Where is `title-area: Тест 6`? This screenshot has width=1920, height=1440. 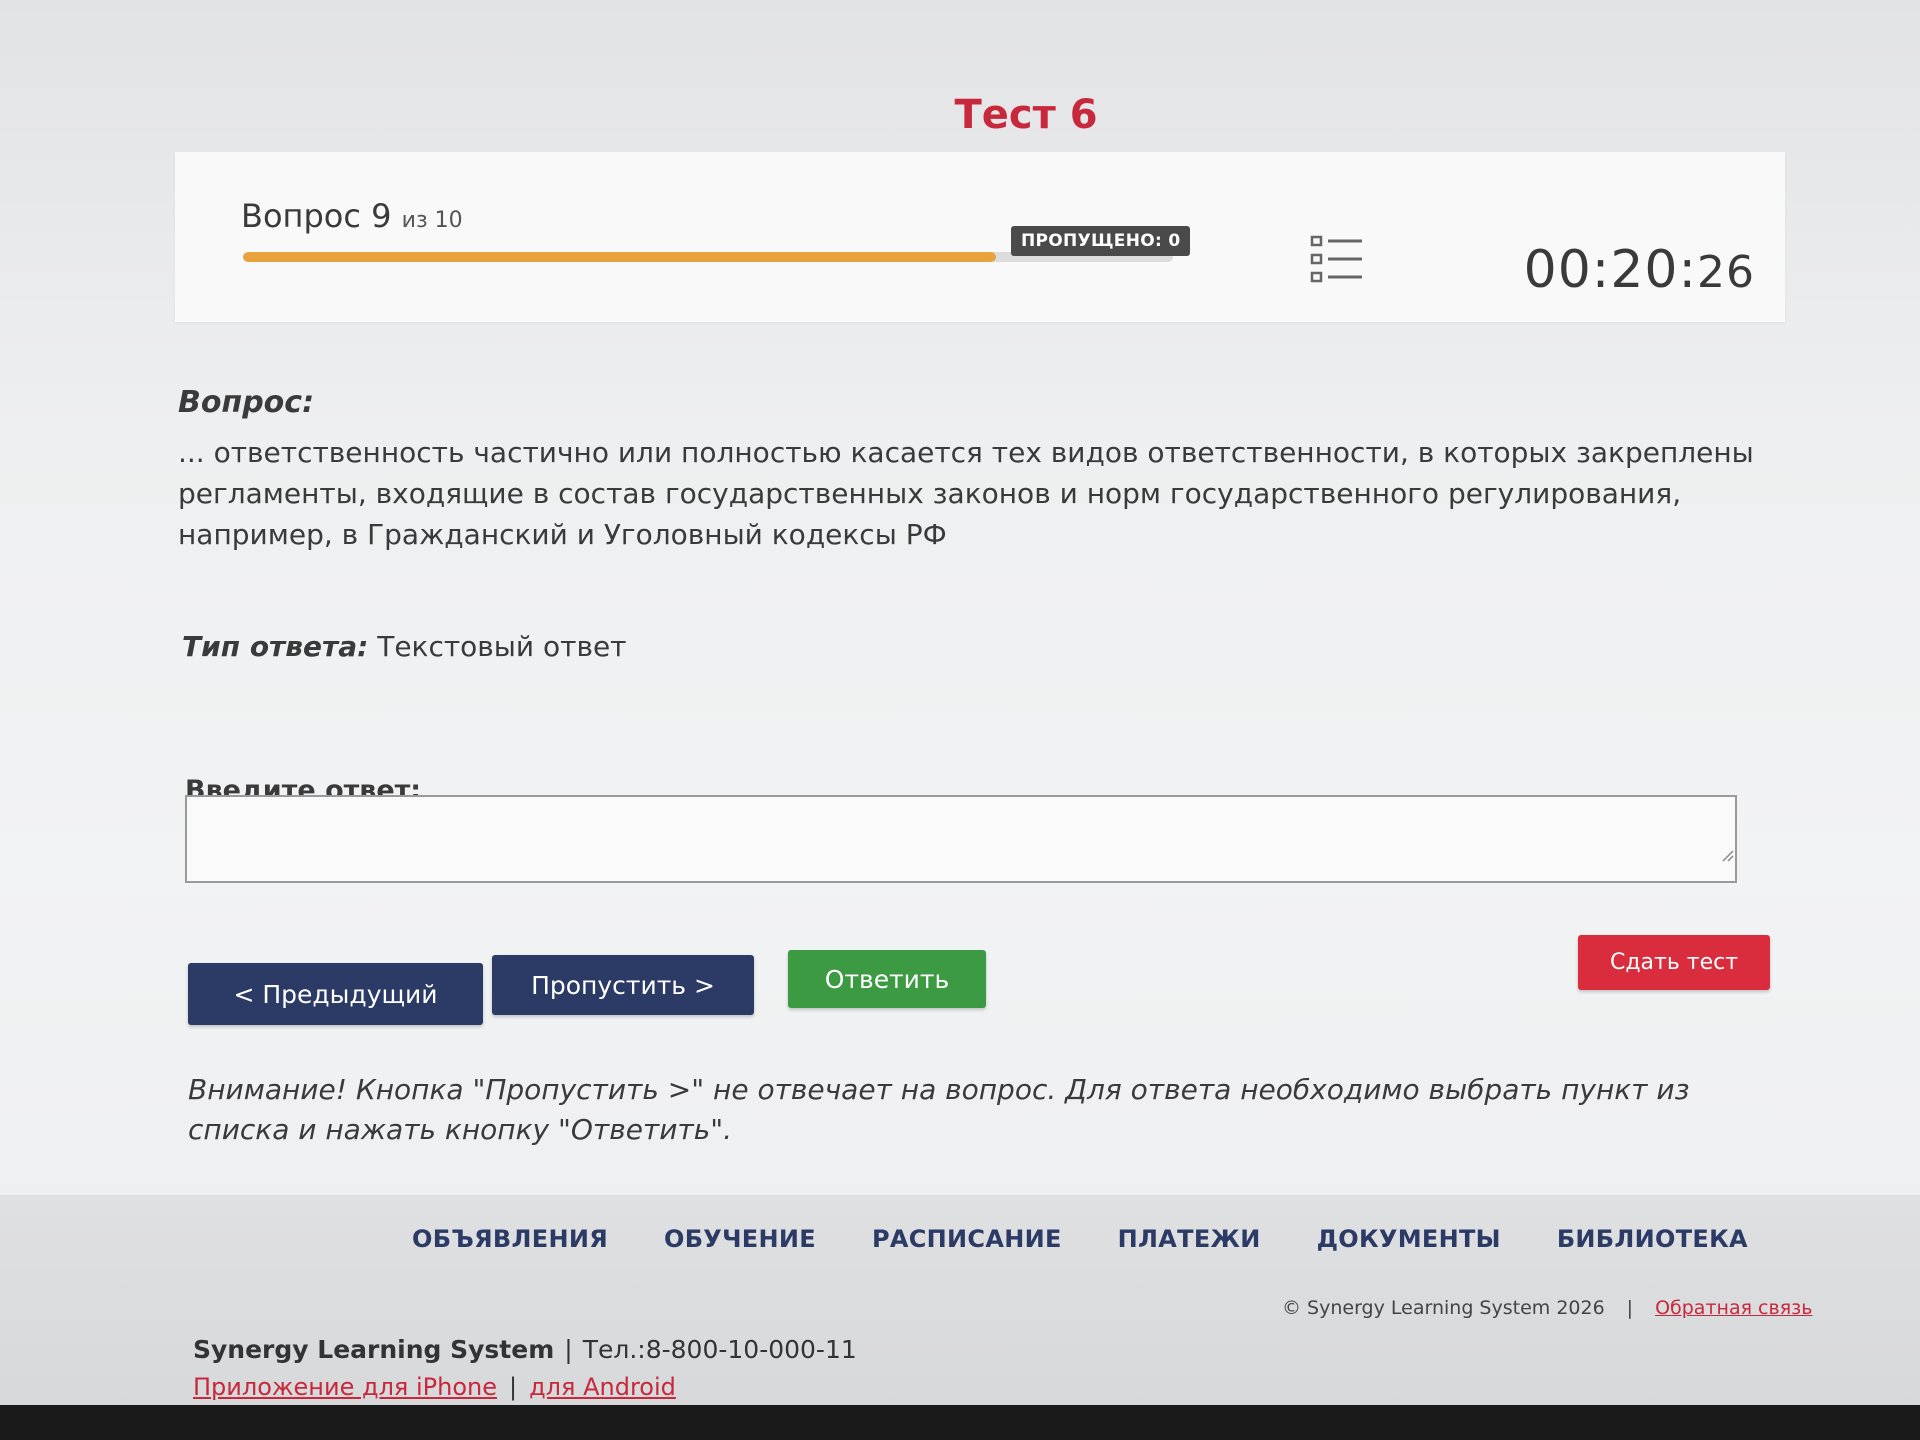
title-area: Тест 6 is located at coordinates (960, 80).